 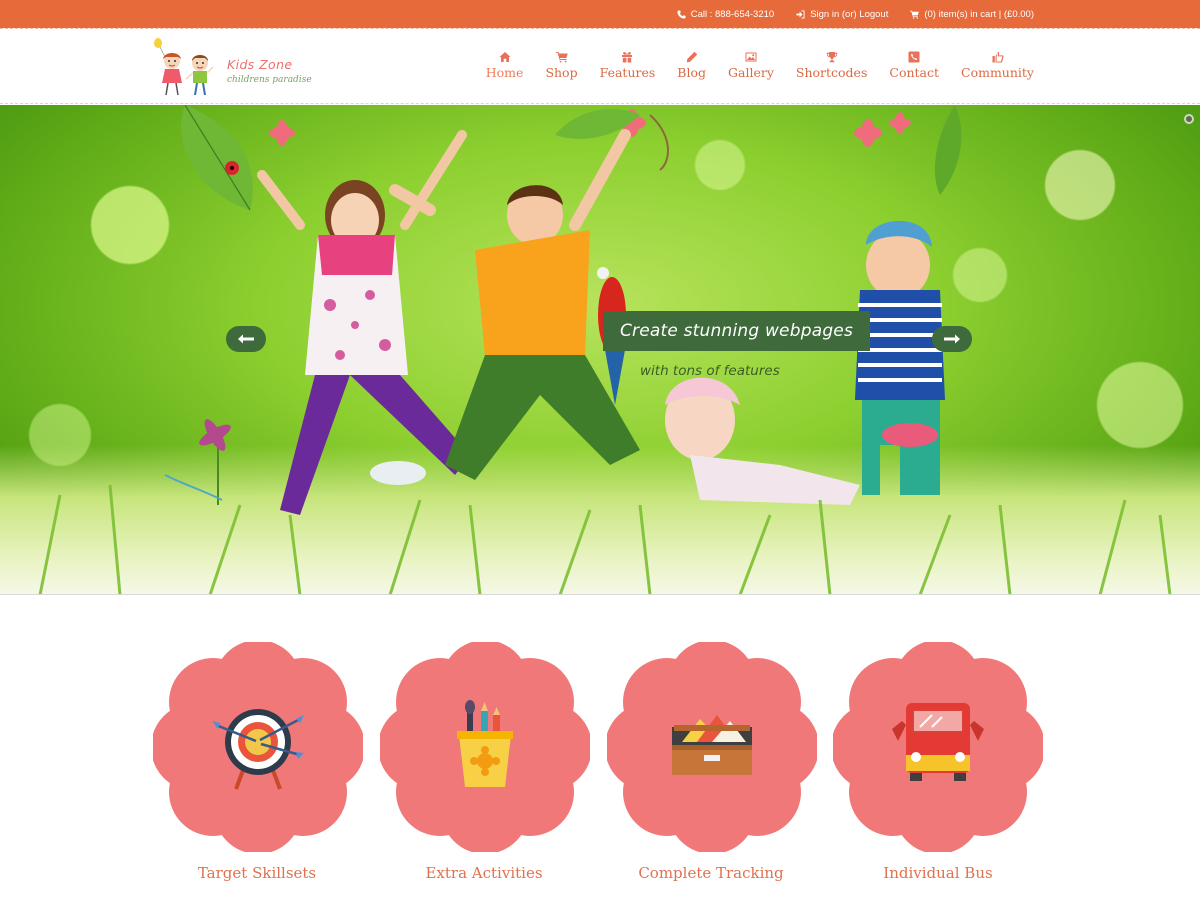 I want to click on nav-item-shop: Shop, so click(x=561, y=64).